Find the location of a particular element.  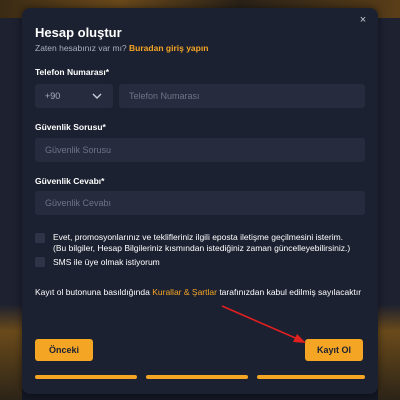

phone-input-wrapper is located at coordinates (242, 96).